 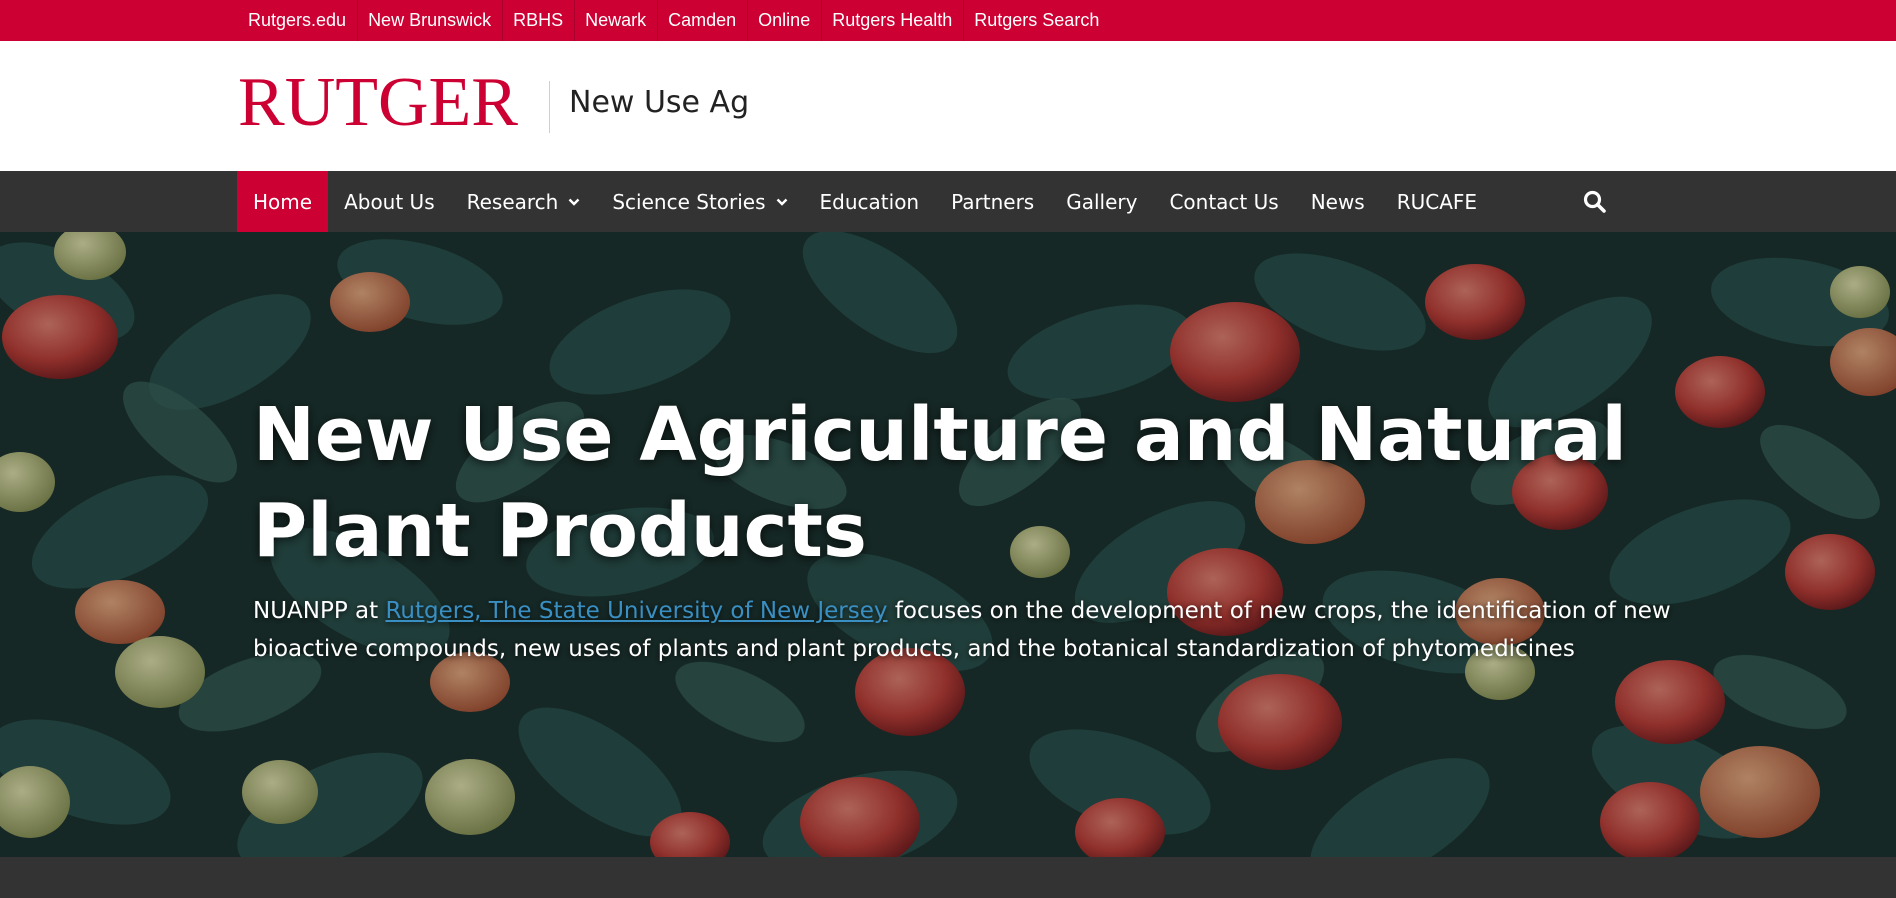 I want to click on nav-item-contact-us: Contact Us, so click(x=1223, y=201).